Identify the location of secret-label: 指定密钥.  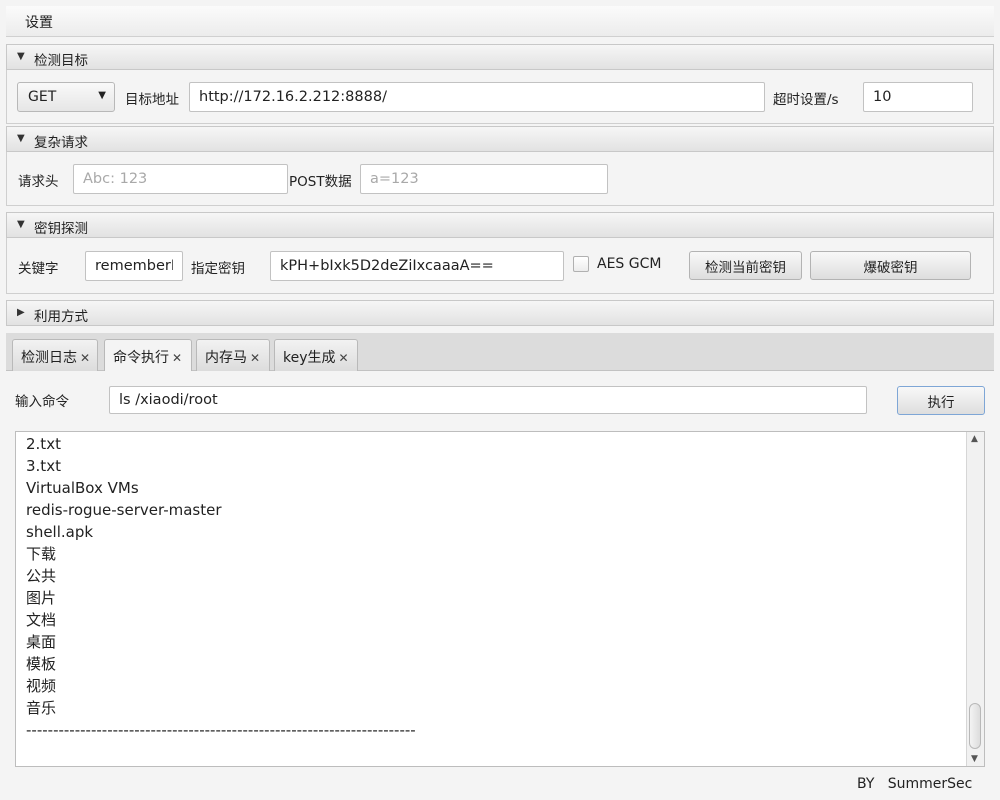
(218, 269).